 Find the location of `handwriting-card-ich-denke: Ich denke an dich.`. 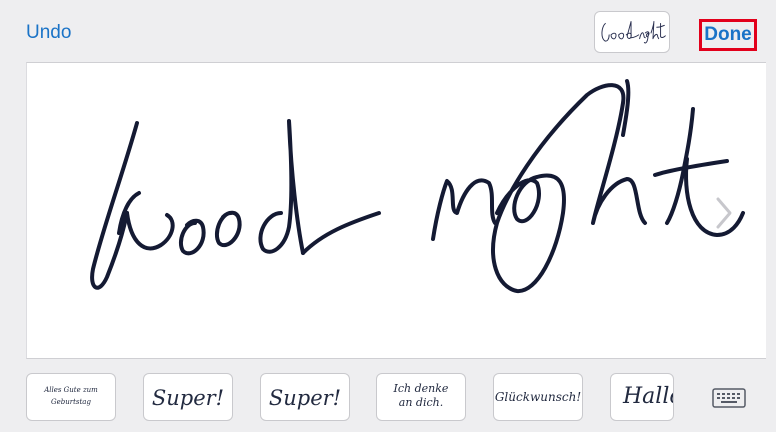

handwriting-card-ich-denke: Ich denke an dich. is located at coordinates (421, 397).